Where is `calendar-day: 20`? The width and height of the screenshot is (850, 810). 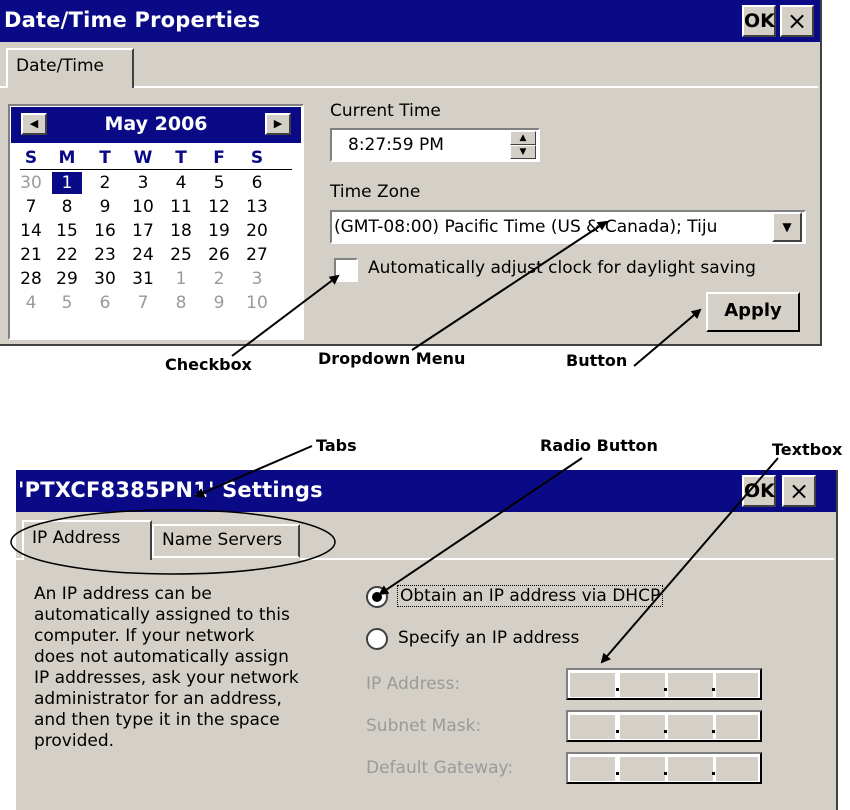 calendar-day: 20 is located at coordinates (257, 231).